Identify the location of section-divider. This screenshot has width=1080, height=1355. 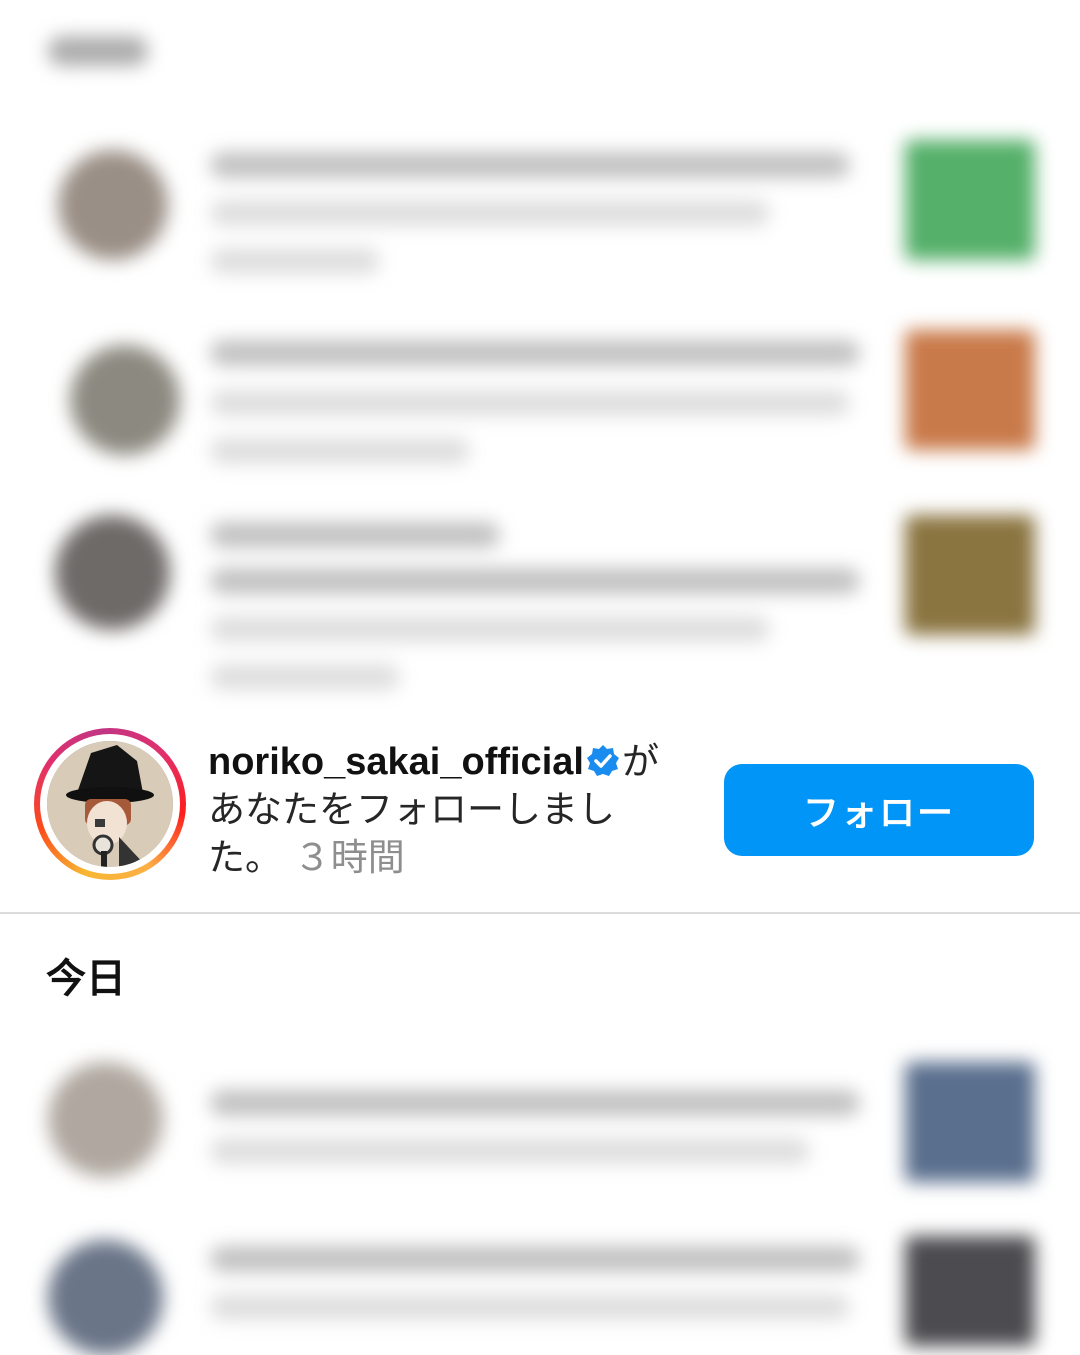
(540, 913).